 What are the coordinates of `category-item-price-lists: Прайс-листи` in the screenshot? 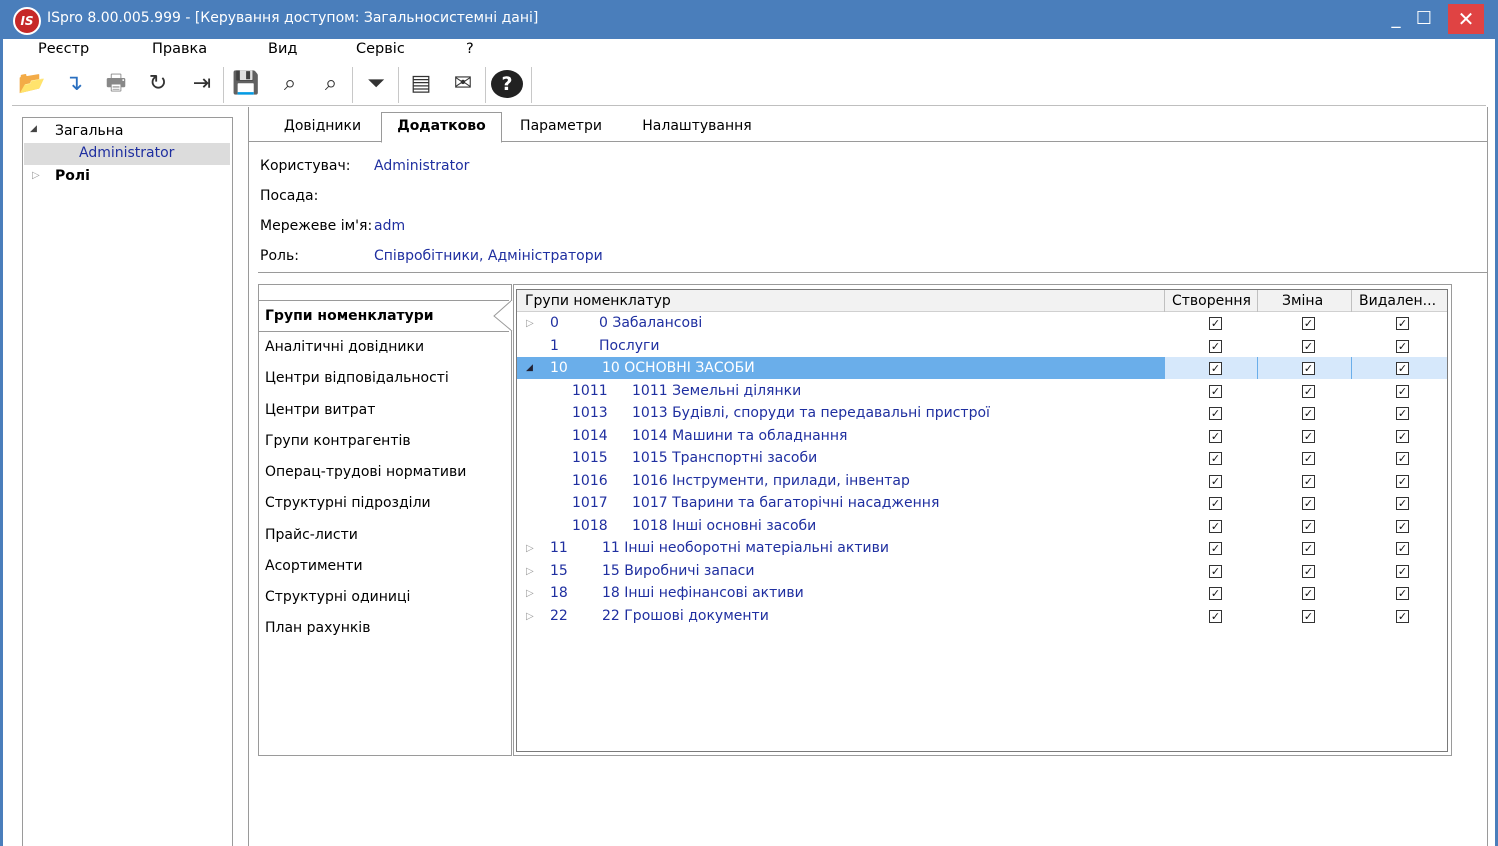 It's located at (311, 535).